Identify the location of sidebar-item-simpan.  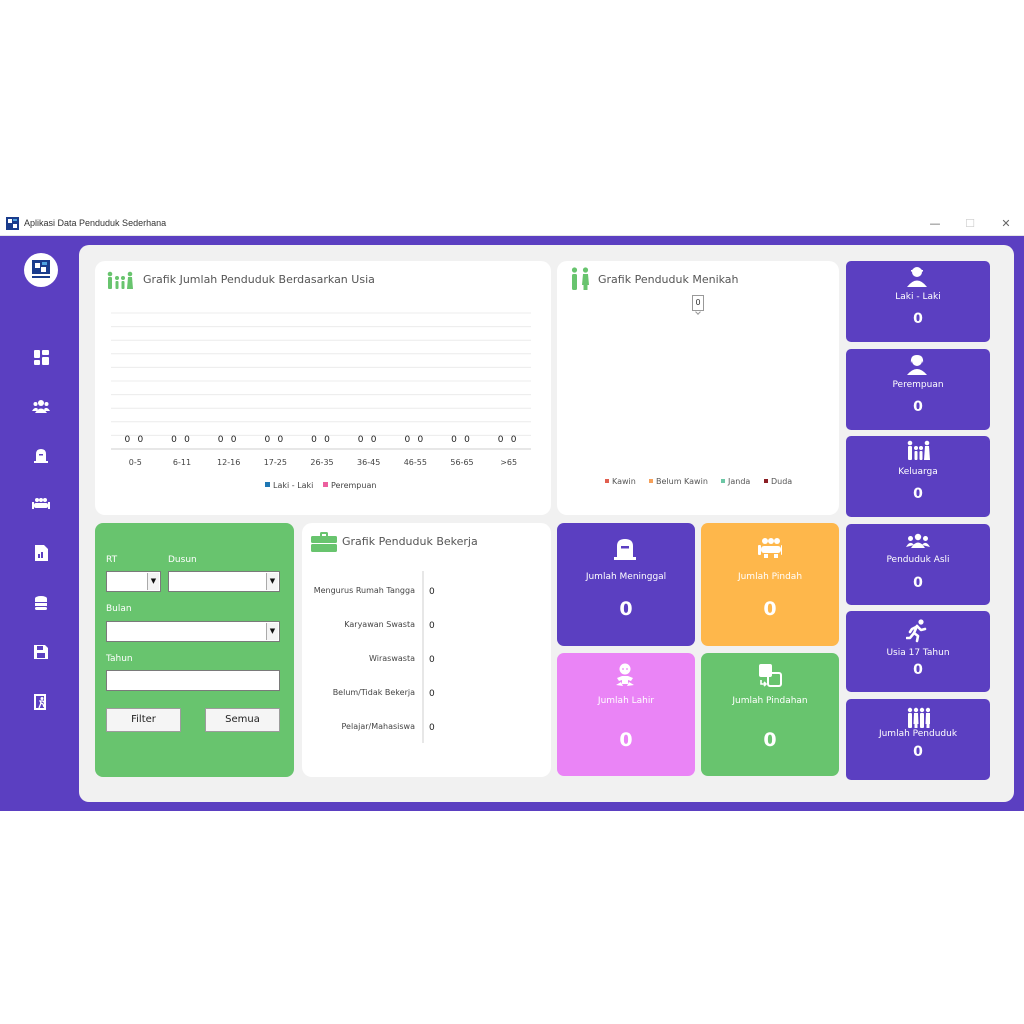
(41, 652).